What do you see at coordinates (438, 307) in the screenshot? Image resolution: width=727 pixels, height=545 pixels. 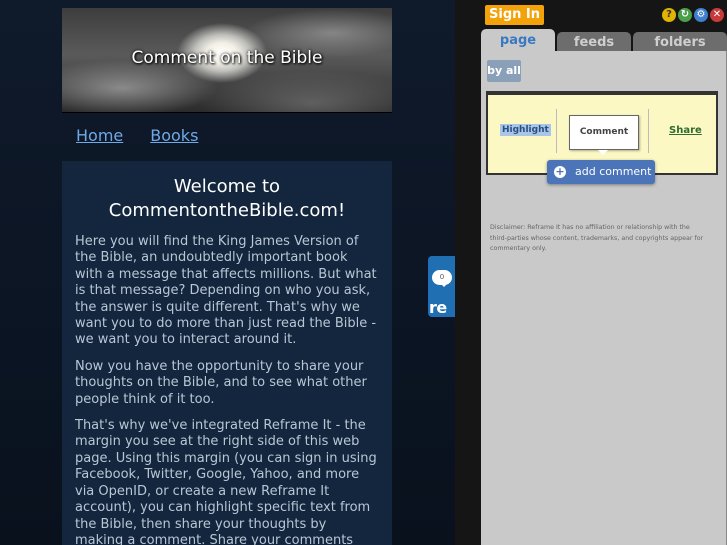 I see `reframe-tab-label: re` at bounding box center [438, 307].